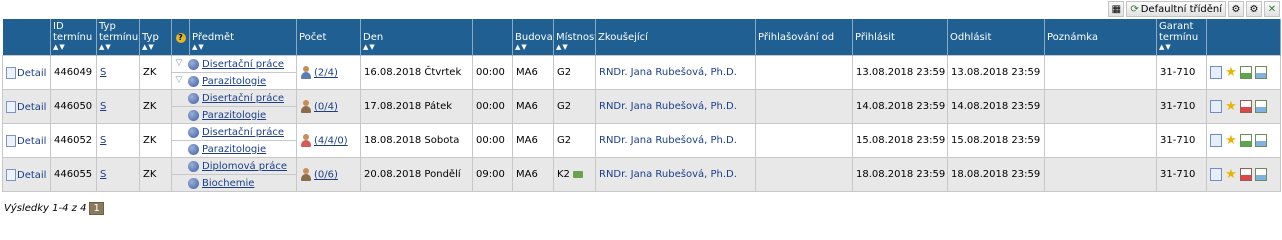 The image size is (1282, 240). Describe the element at coordinates (533, 140) in the screenshot. I see `building-cell: MA6` at that location.